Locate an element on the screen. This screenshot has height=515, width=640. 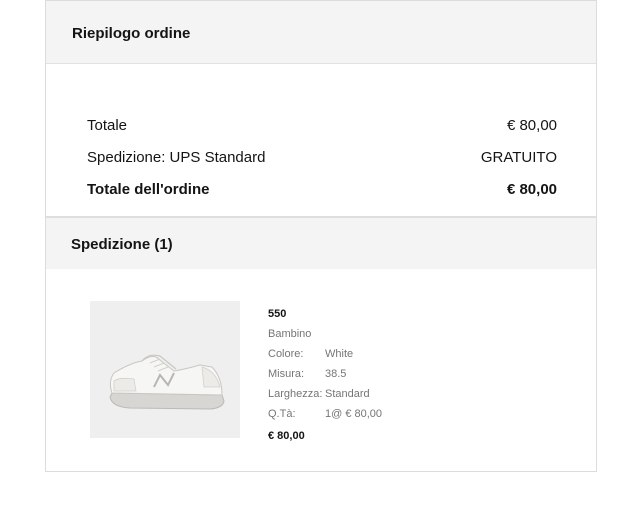
order-total-label: Totale dell'ordine is located at coordinates (148, 189).